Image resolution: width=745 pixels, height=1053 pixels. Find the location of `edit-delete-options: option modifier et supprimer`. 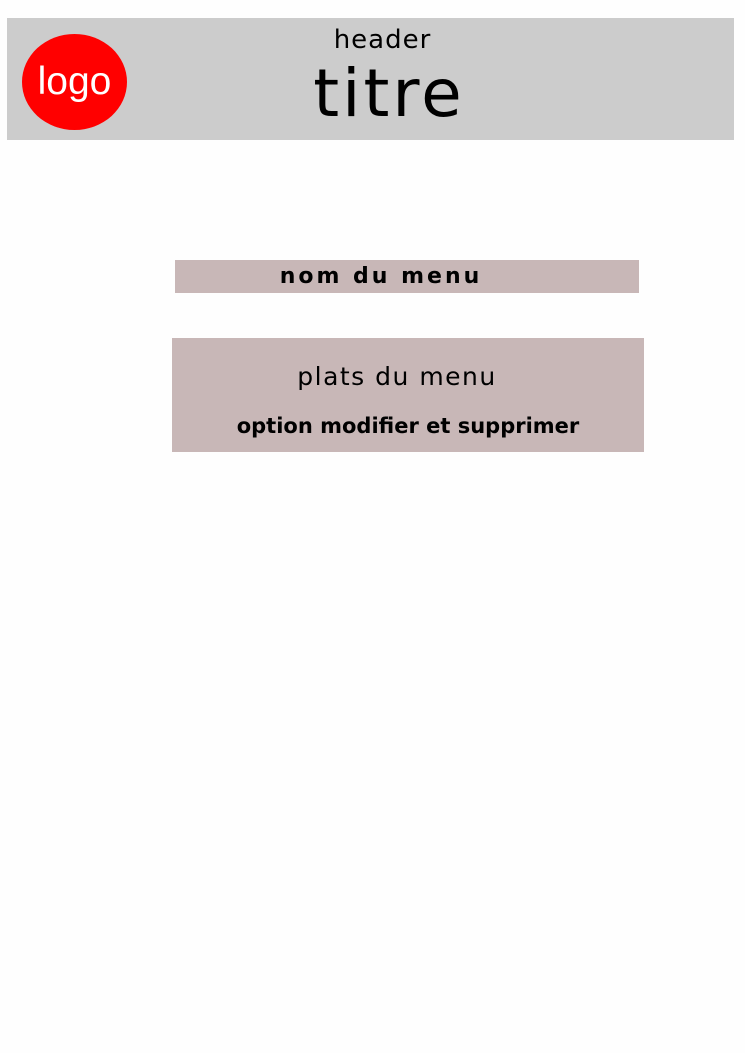

edit-delete-options: option modifier et supprimer is located at coordinates (408, 426).